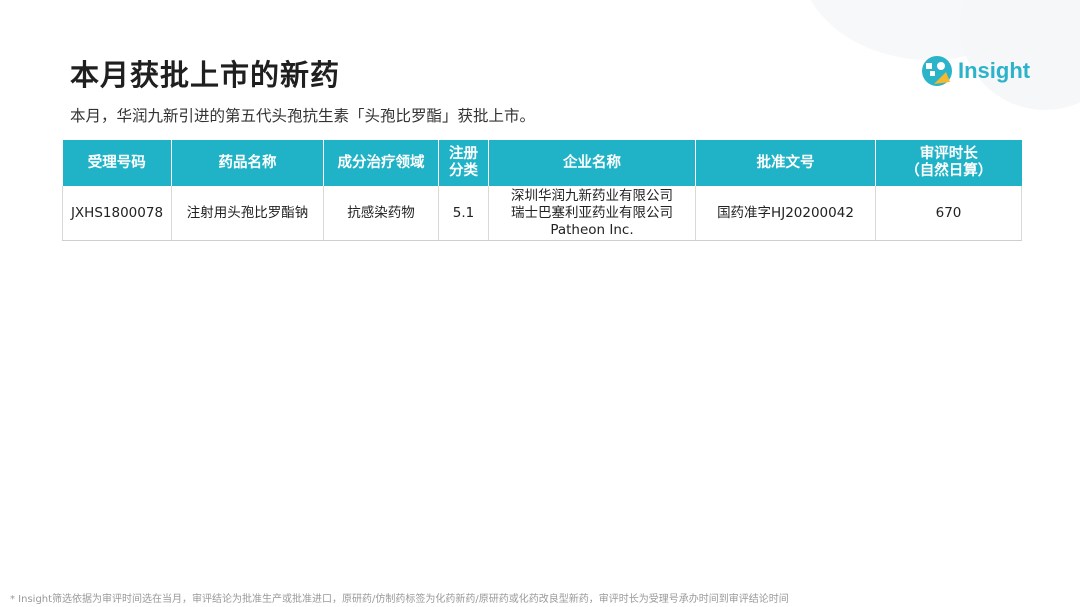 Image resolution: width=1080 pixels, height=607 pixels. I want to click on header-label: 药品名称, so click(247, 162).